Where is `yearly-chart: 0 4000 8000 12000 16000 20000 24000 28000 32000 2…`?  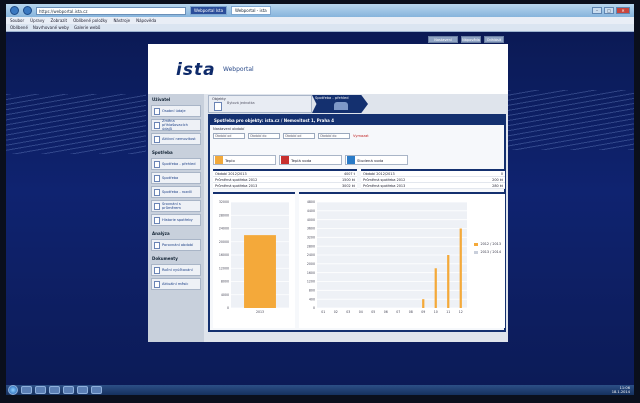 yearly-chart: 0 4000 8000 12000 16000 20000 24000 28000 32000 2… is located at coordinates (254, 260).